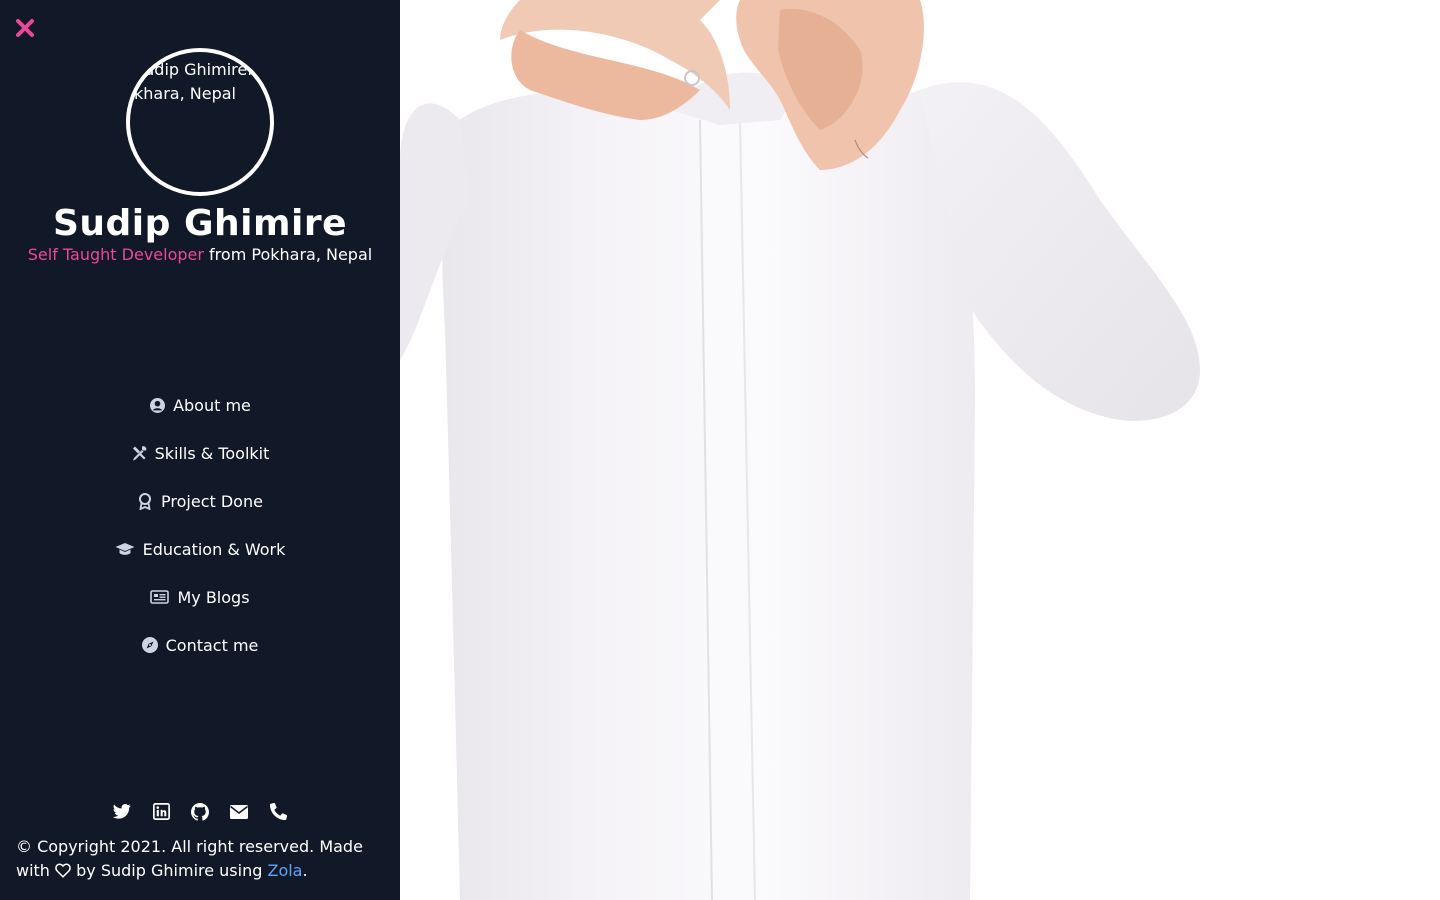  What do you see at coordinates (161, 811) in the screenshot?
I see `linkedin-icon` at bounding box center [161, 811].